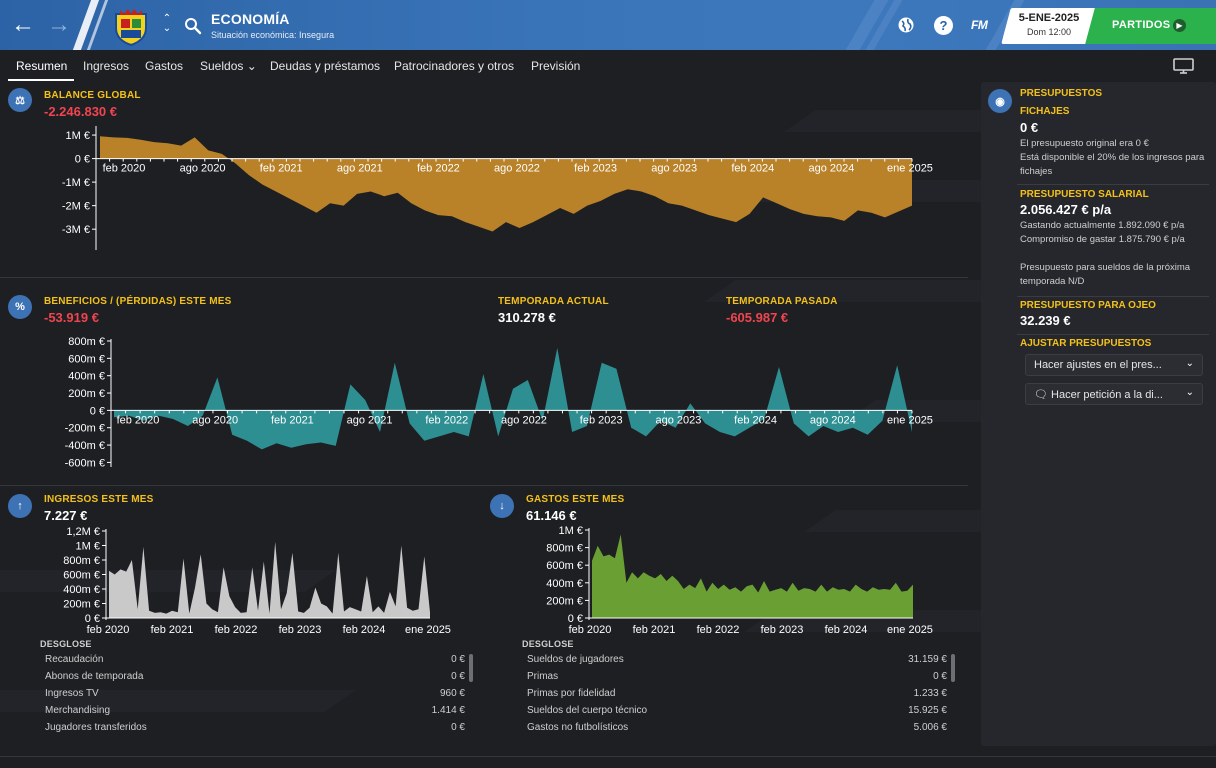 The height and width of the screenshot is (768, 1216). Describe the element at coordinates (106, 66) in the screenshot. I see `tab-ingresos: Ingresos` at that location.